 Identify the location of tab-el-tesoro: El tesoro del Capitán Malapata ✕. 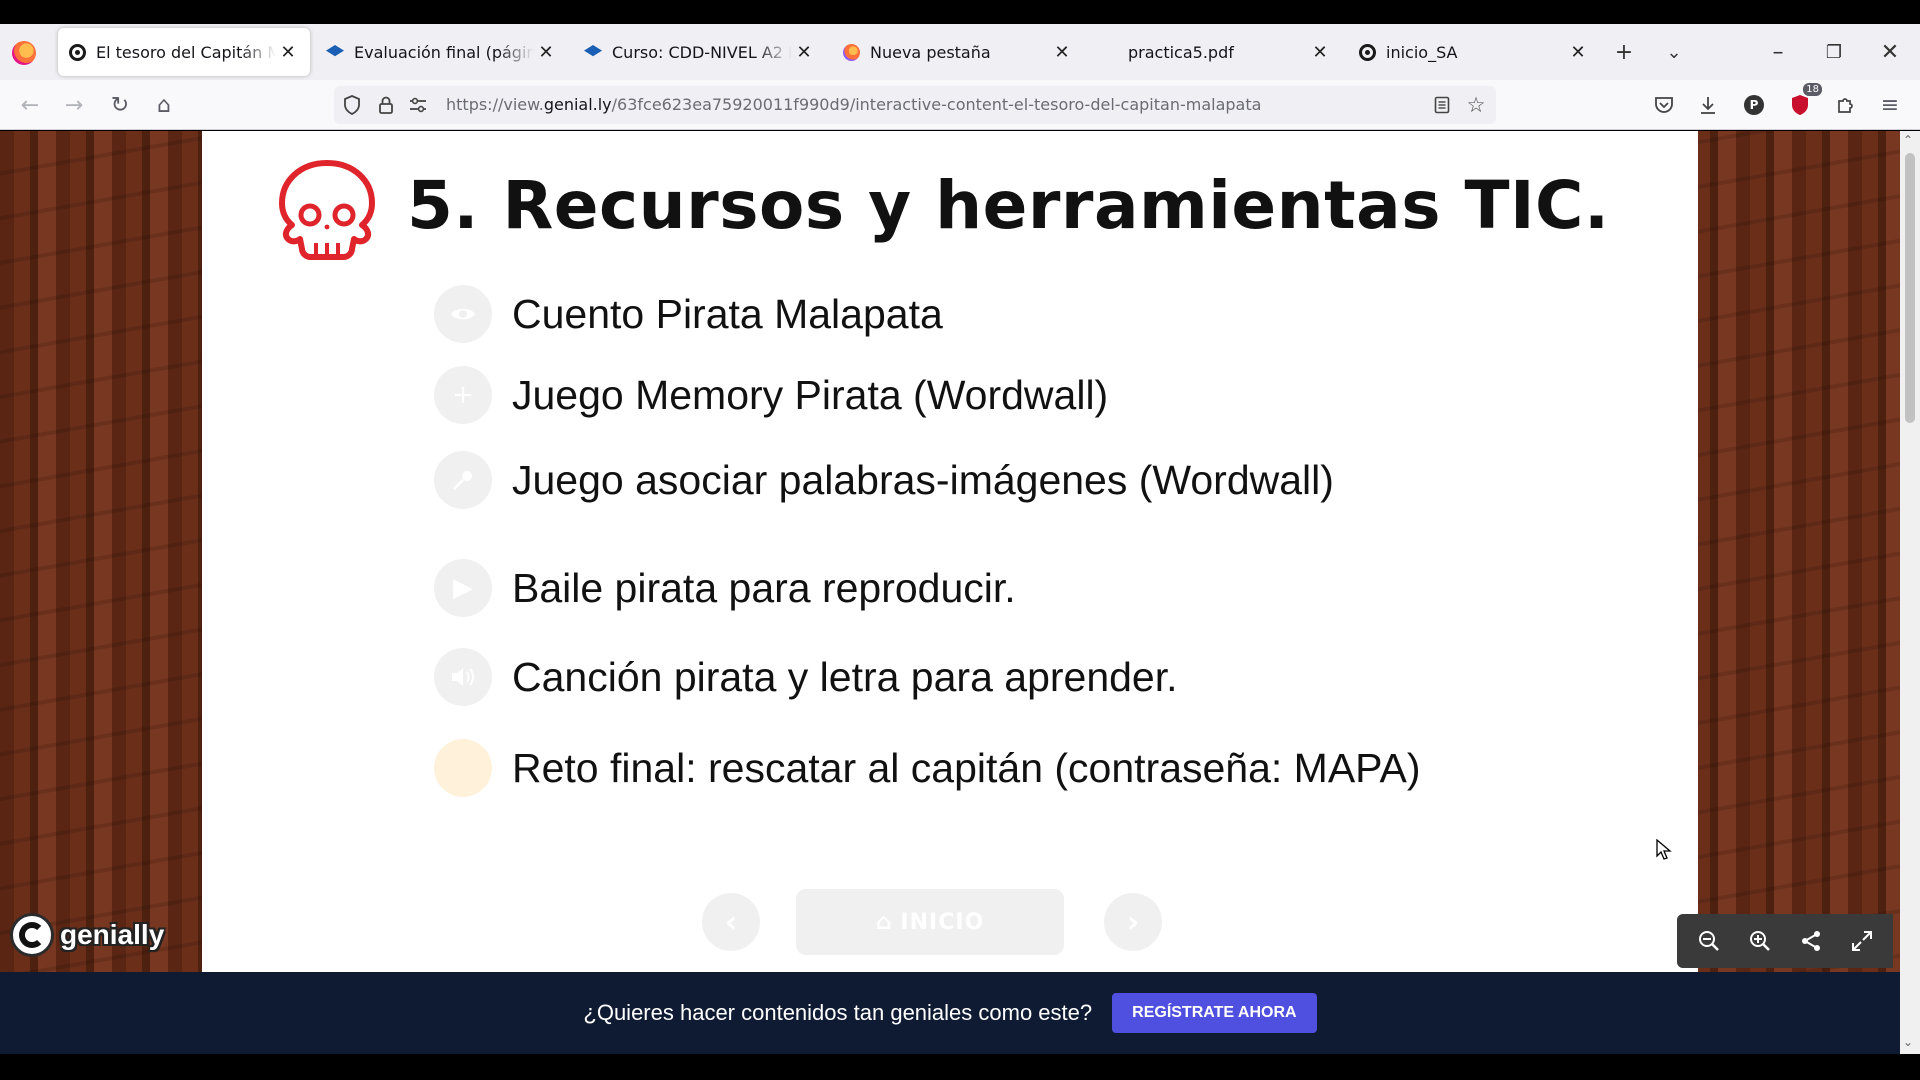
(184, 52).